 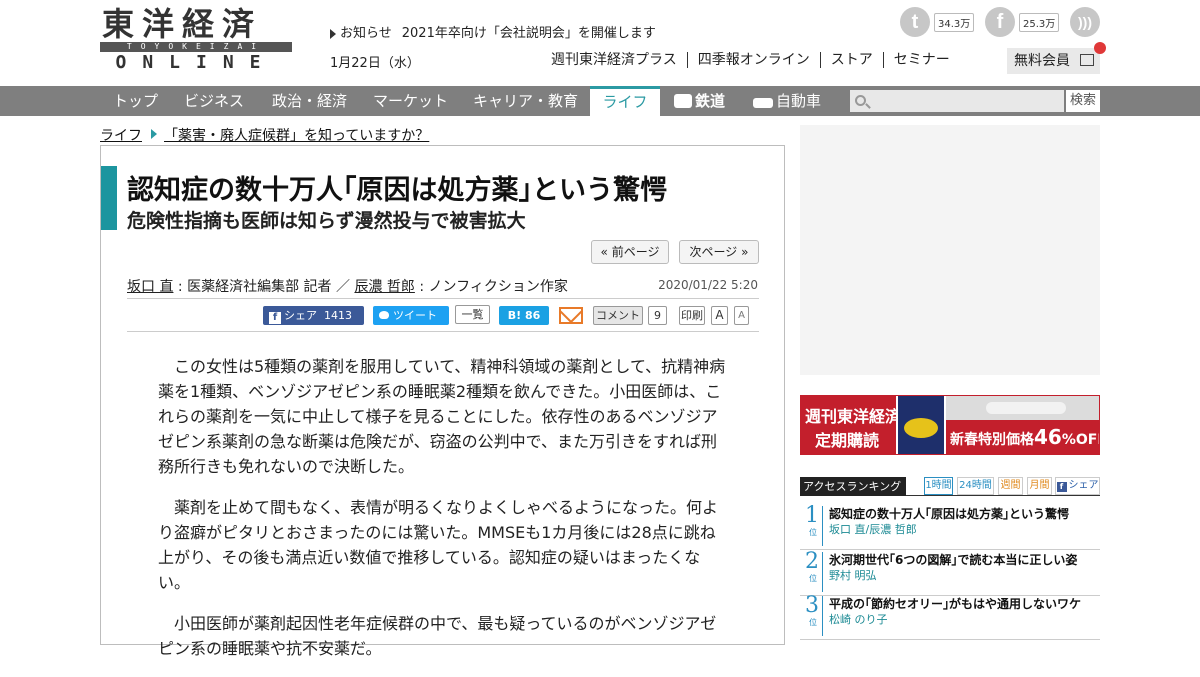 I want to click on subscription-banner: 週刊東洋経済 定期購読 新春特別価格46%OFF, so click(x=950, y=425).